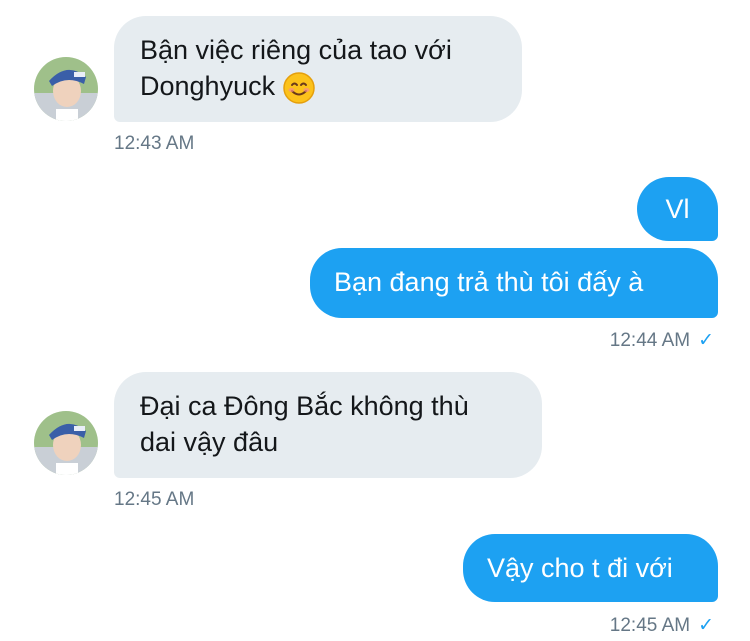 Image resolution: width=750 pixels, height=641 pixels. Describe the element at coordinates (489, 282) in the screenshot. I see `message-text: Bạn đang trả thù tôi đấy à` at that location.